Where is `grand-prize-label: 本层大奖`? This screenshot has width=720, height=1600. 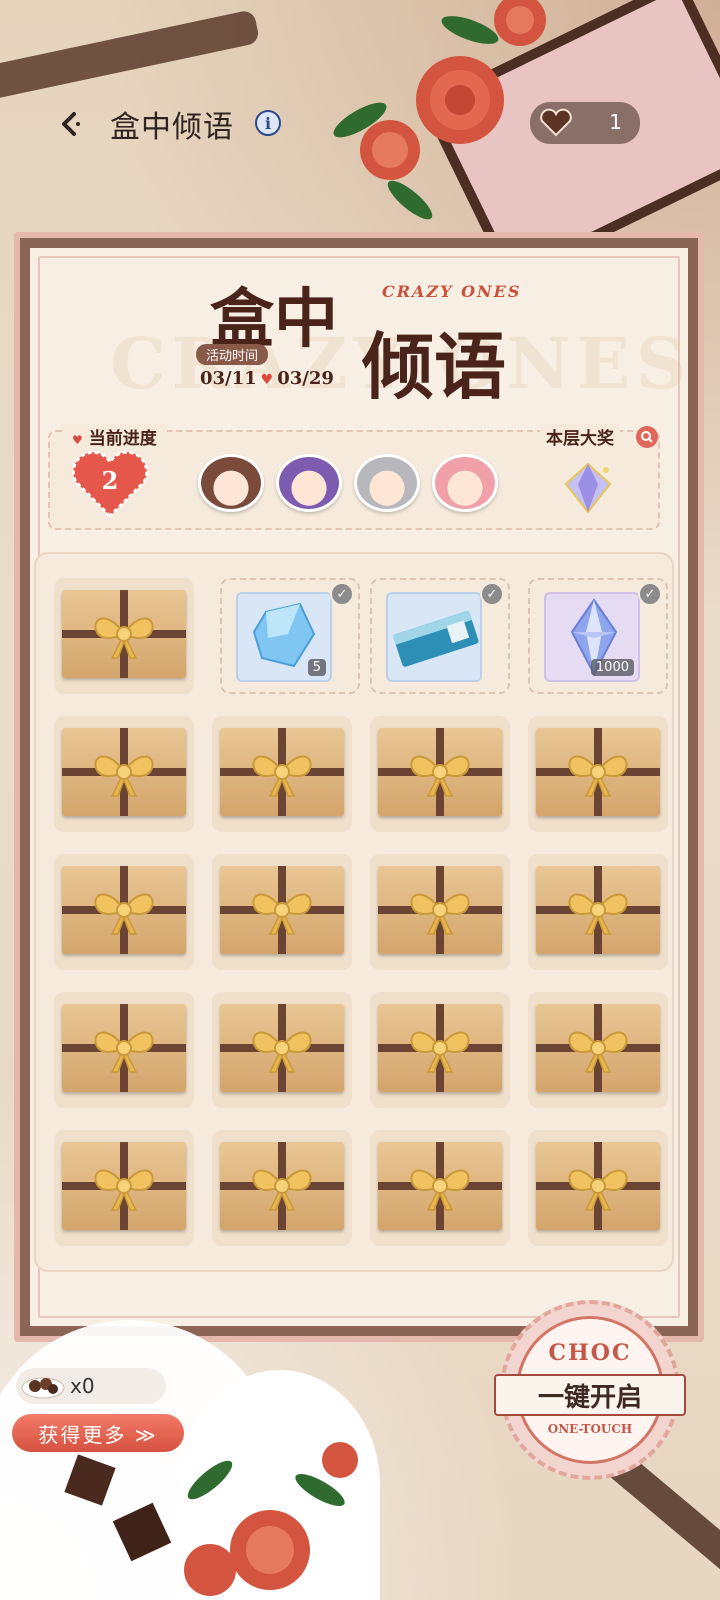
grand-prize-label: 本层大奖 is located at coordinates (580, 436).